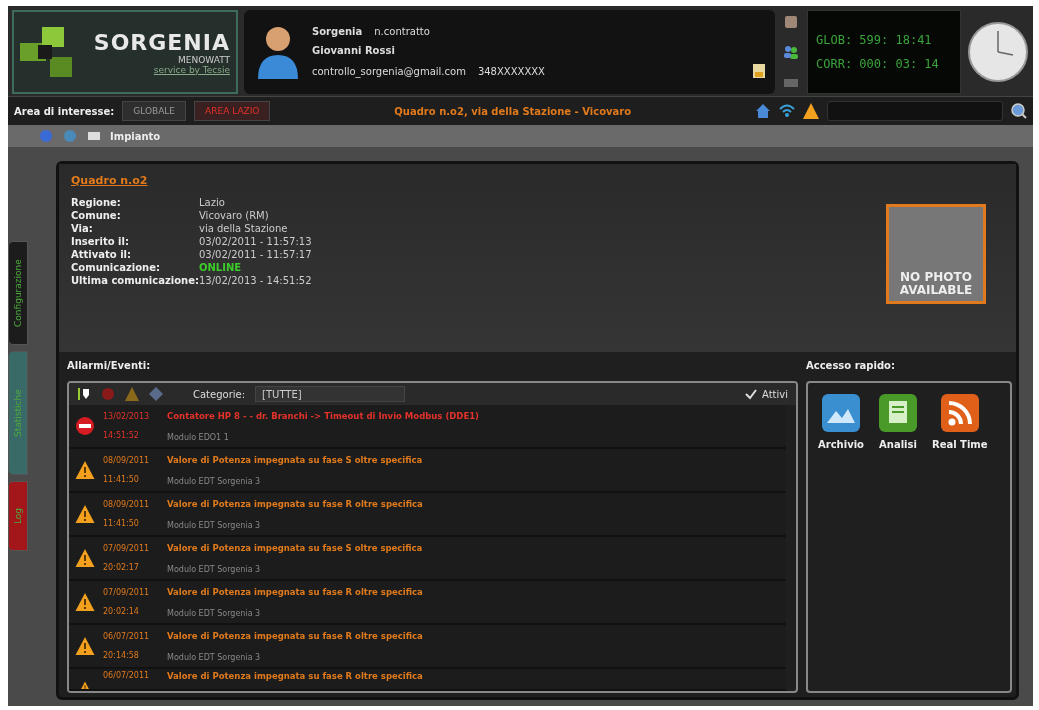 The width and height of the screenshot is (1039, 710). Describe the element at coordinates (64, 111) in the screenshot. I see `area-label: Area di interesse:` at that location.